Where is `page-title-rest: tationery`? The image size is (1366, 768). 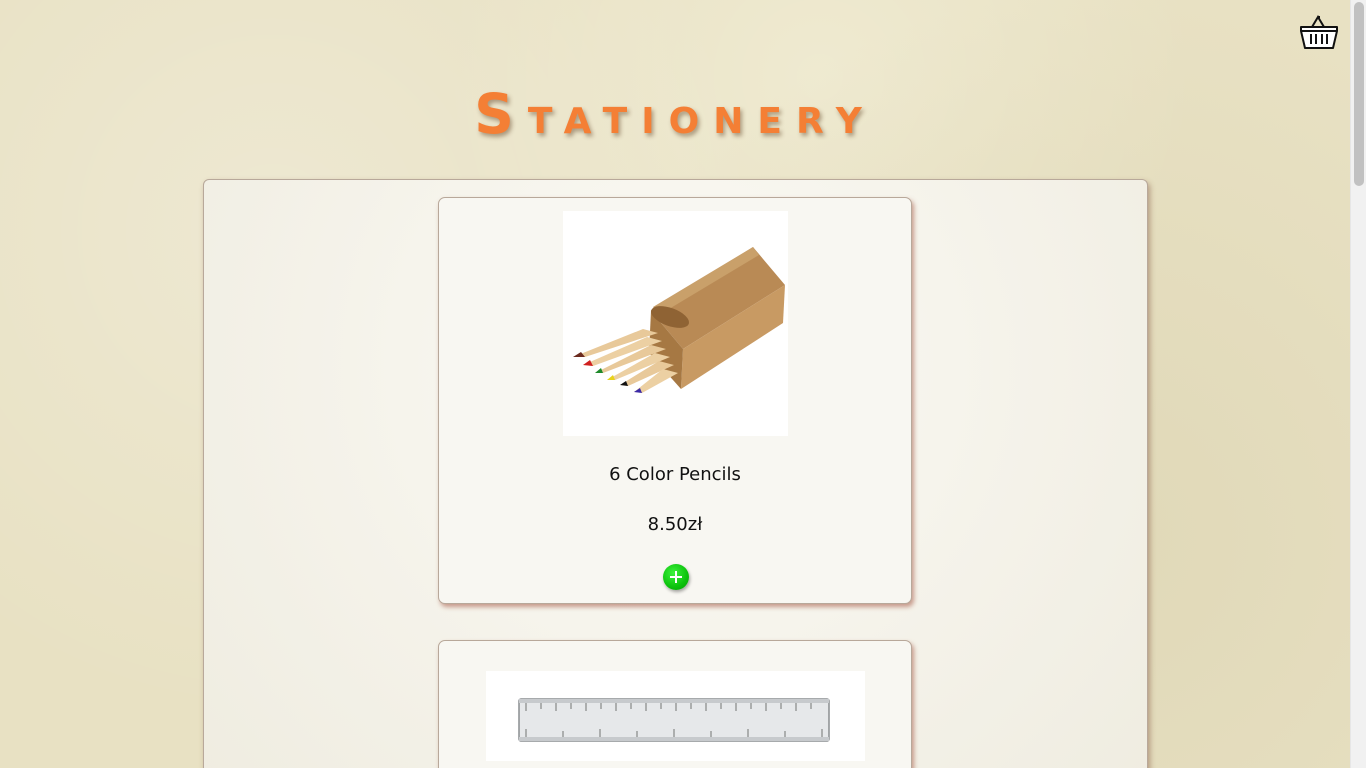
page-title-rest: tationery is located at coordinates (701, 116).